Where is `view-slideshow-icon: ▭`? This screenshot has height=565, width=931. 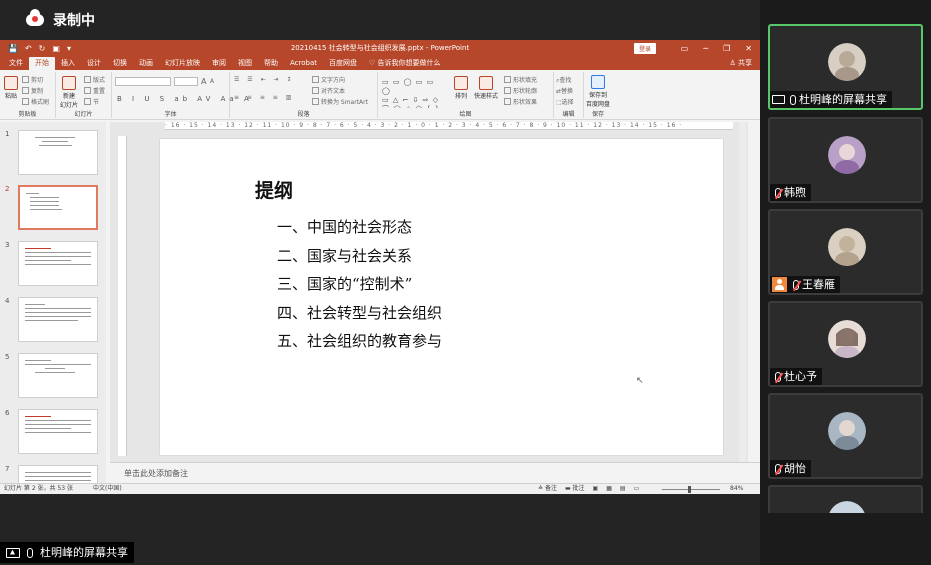 view-slideshow-icon: ▭ is located at coordinates (637, 489).